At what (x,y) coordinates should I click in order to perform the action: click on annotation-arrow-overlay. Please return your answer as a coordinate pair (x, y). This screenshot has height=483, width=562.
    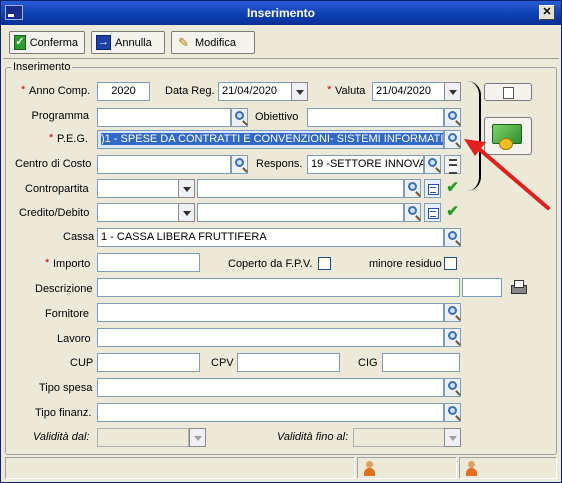
    Looking at the image, I should click on (507, 174).